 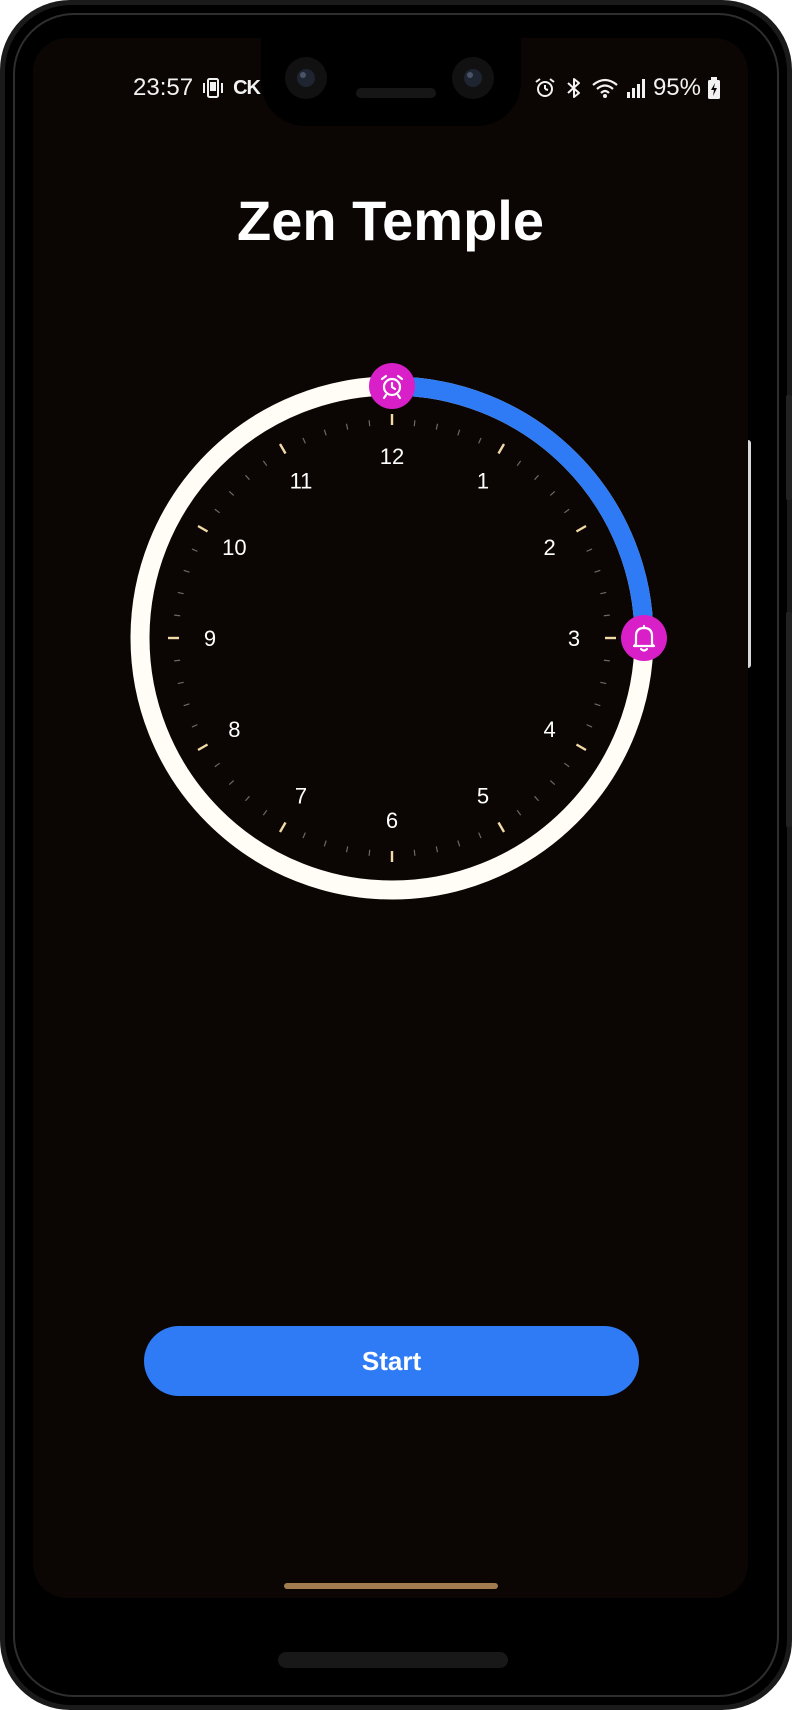 I want to click on hour-labels: 121234567891011, so click(x=392, y=638).